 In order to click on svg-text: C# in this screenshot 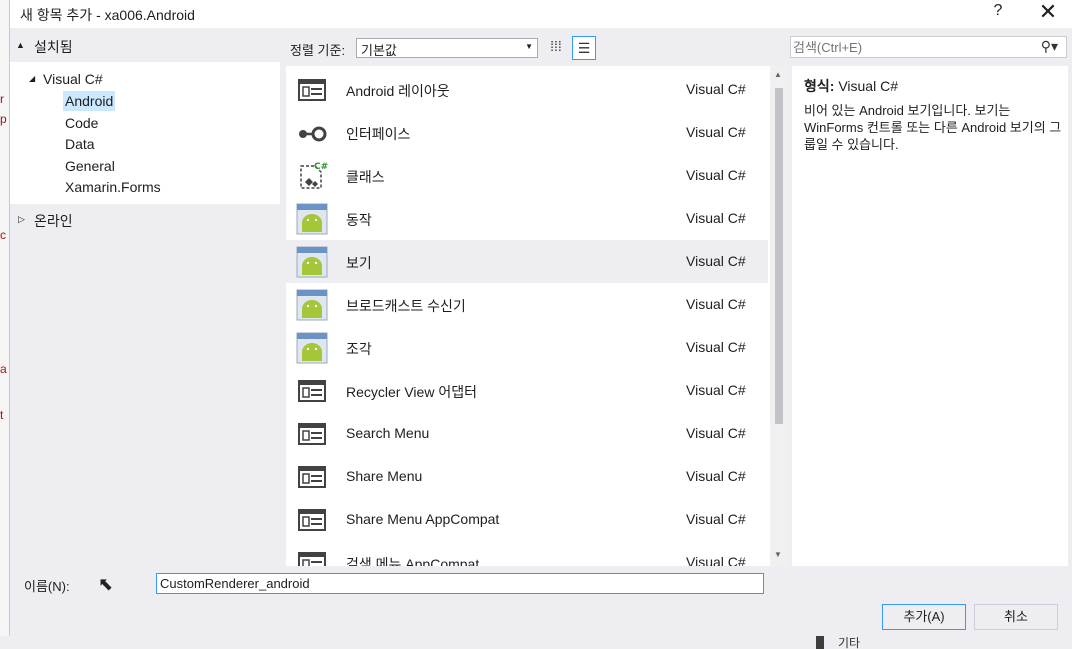, I will do `click(321, 167)`.